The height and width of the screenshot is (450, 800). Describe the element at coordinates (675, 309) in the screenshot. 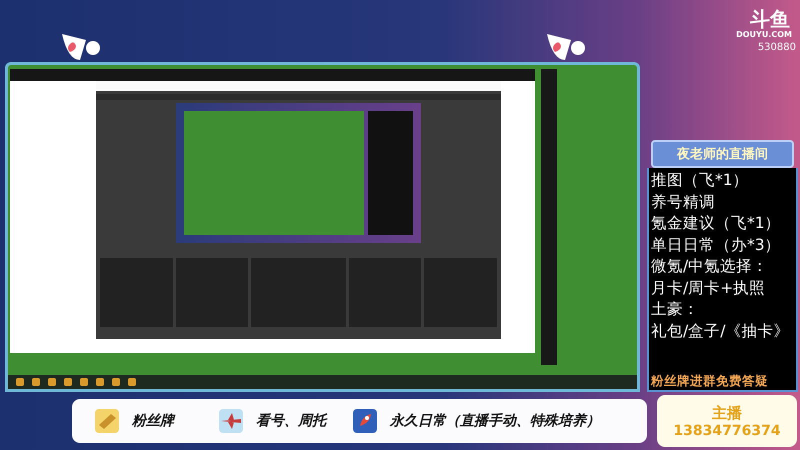

I see `info-line: 土豪：` at that location.